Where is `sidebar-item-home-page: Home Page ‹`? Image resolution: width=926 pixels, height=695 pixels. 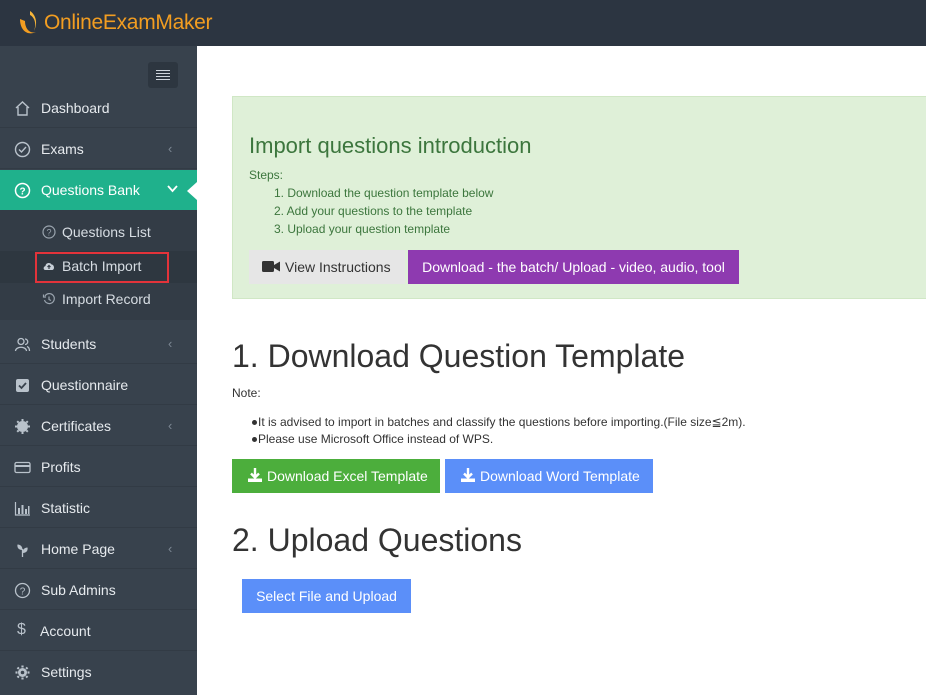
sidebar-item-home-page: Home Page ‹ is located at coordinates (98, 549).